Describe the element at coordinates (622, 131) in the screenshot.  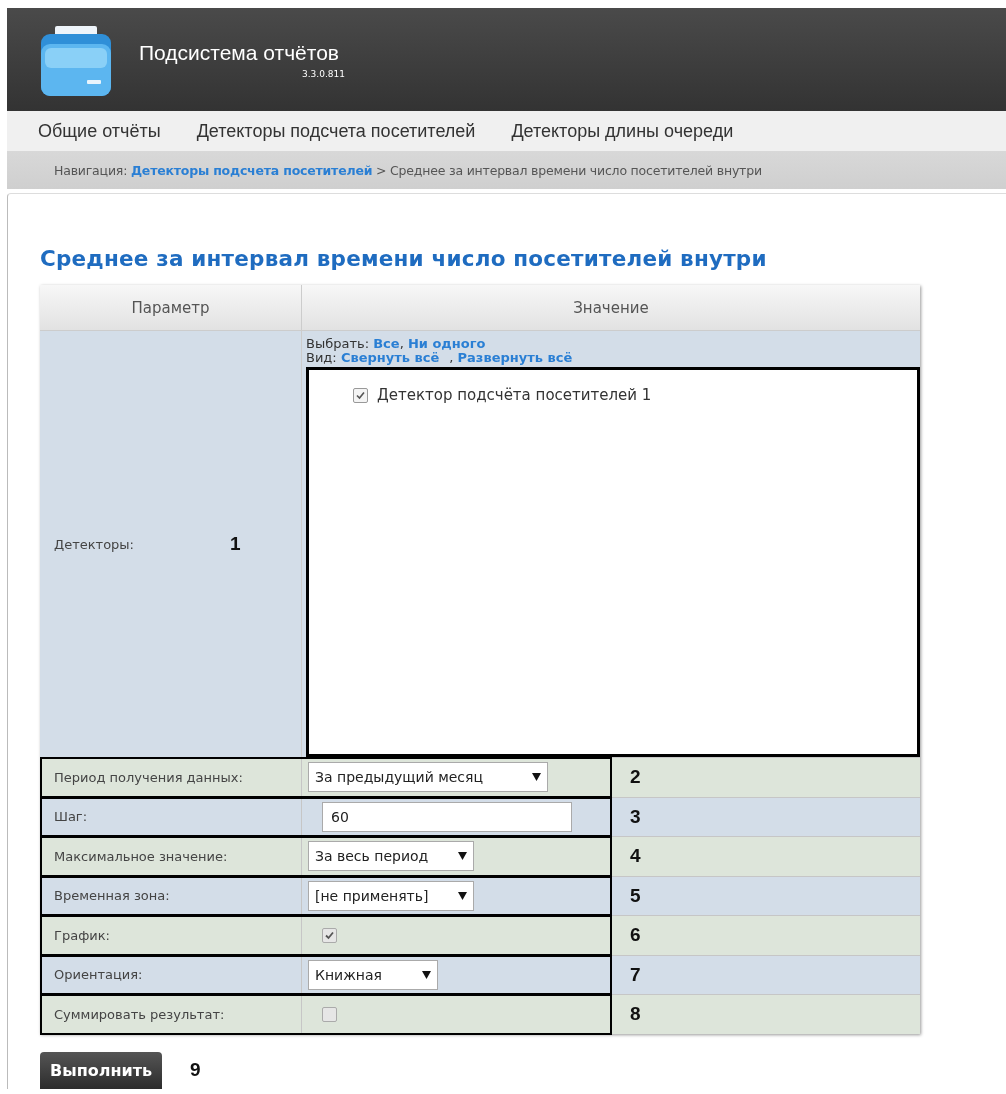
I see `menu-item: Детекторы длины очереди` at that location.